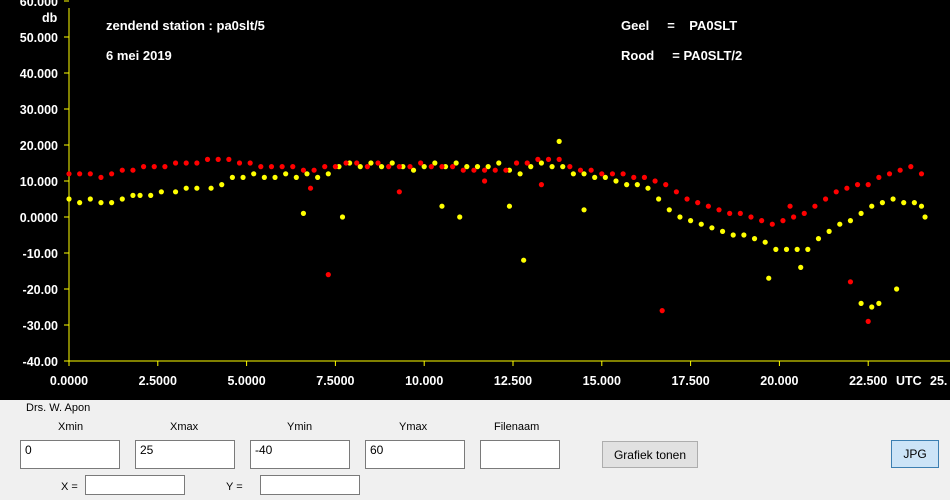 The height and width of the screenshot is (500, 950). I want to click on station-label: zendend station : pa0slt/5, so click(185, 25).